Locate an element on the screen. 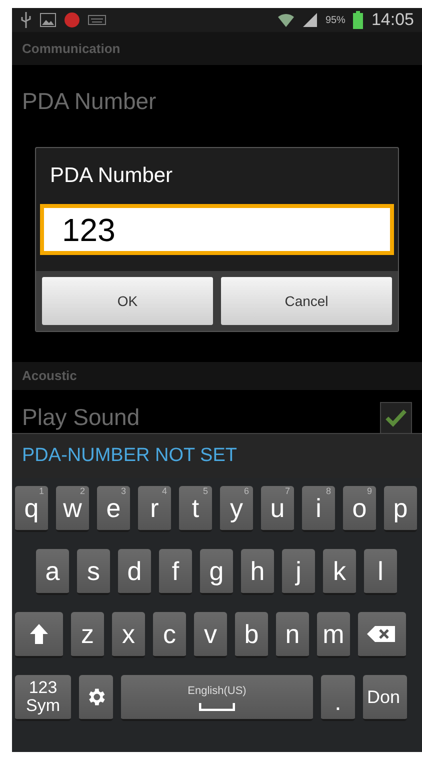 The height and width of the screenshot is (757, 422). keyboard-key: h is located at coordinates (257, 572).